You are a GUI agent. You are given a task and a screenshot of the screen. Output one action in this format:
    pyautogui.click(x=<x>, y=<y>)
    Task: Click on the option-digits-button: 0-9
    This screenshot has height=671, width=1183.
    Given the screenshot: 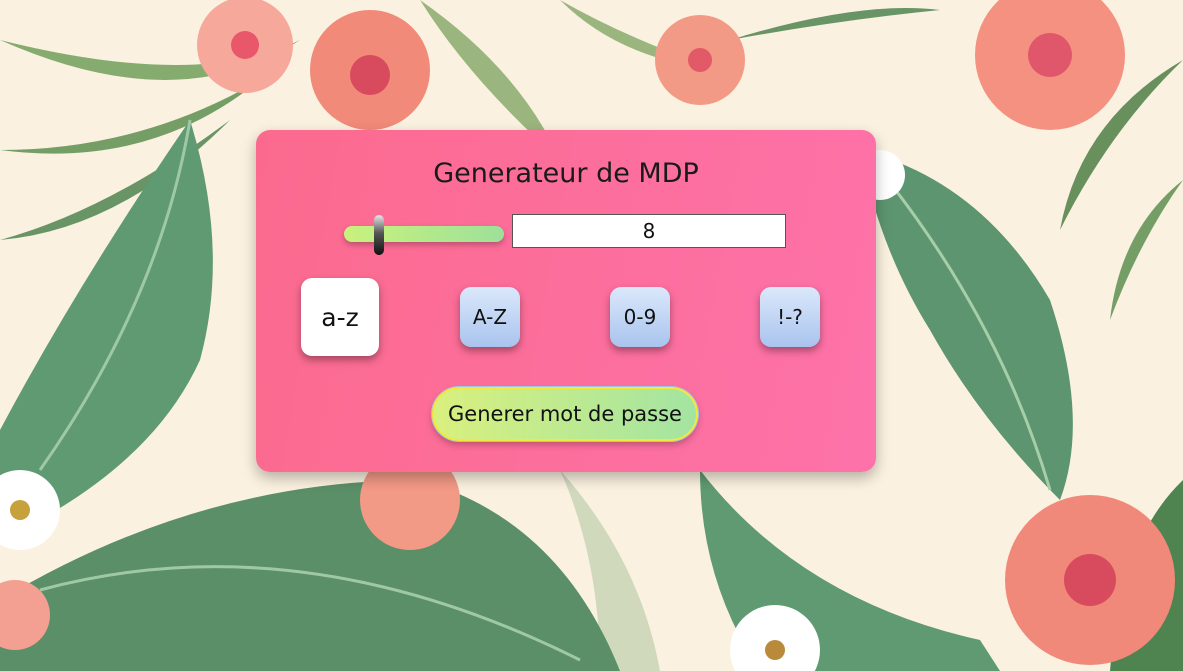 What is the action you would take?
    pyautogui.click(x=640, y=317)
    